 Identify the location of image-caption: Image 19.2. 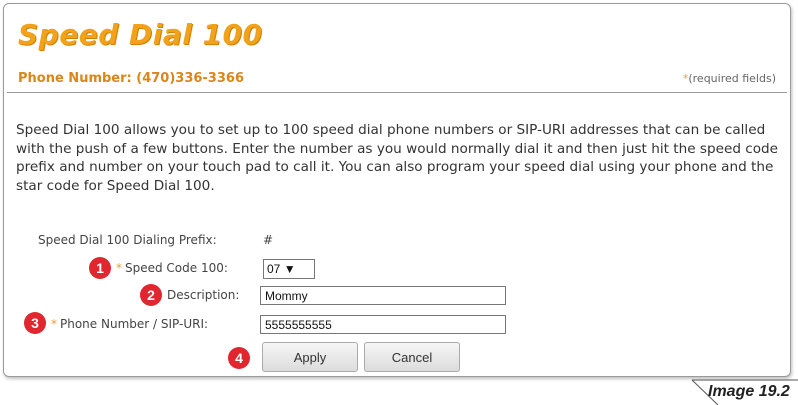
(749, 391).